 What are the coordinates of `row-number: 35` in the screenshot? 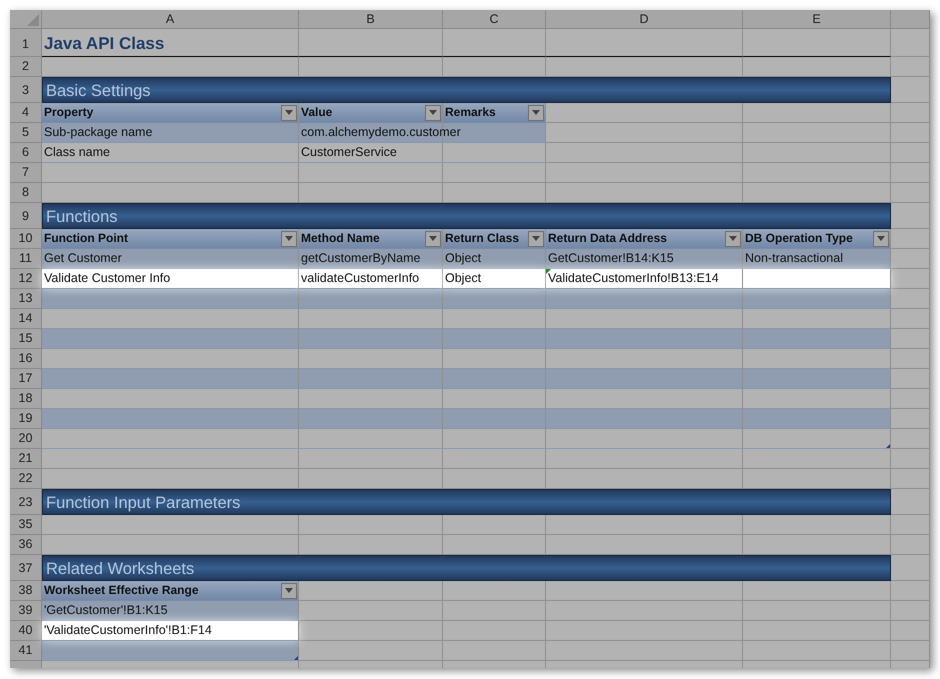 It's located at (26, 525).